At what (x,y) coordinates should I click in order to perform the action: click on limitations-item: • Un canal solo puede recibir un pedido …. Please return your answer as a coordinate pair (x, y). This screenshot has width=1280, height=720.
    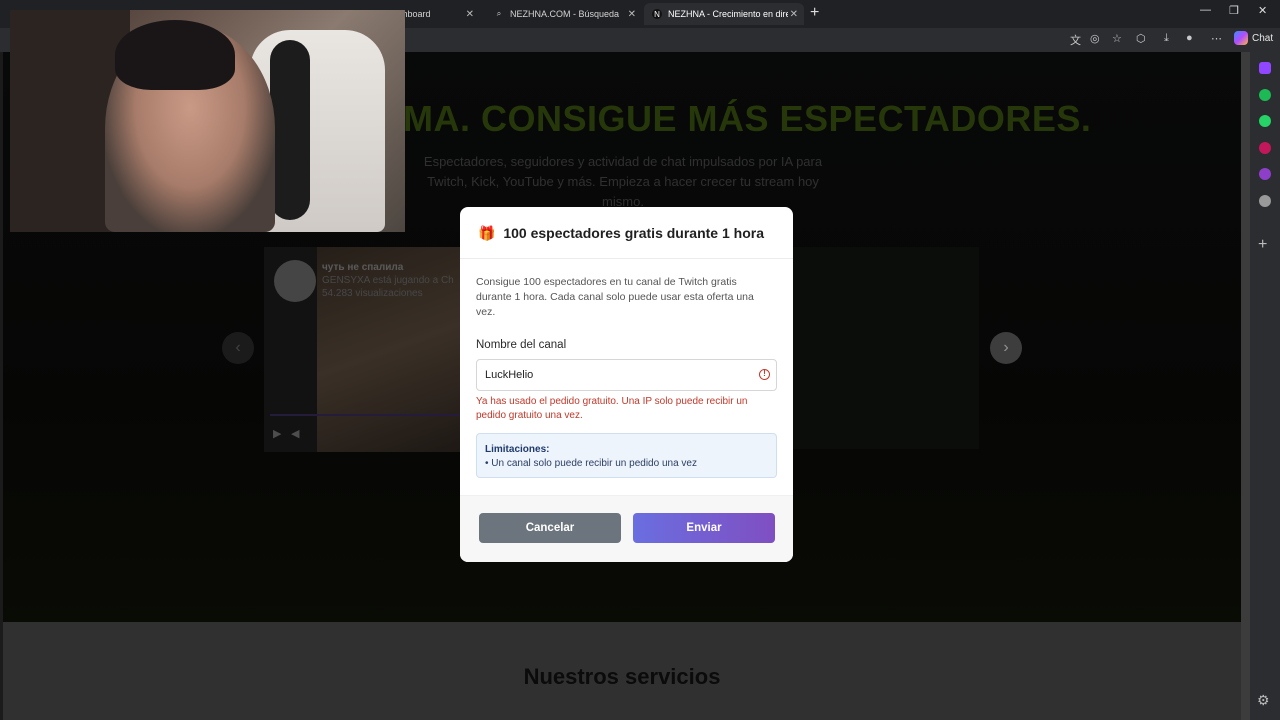
    Looking at the image, I should click on (591, 463).